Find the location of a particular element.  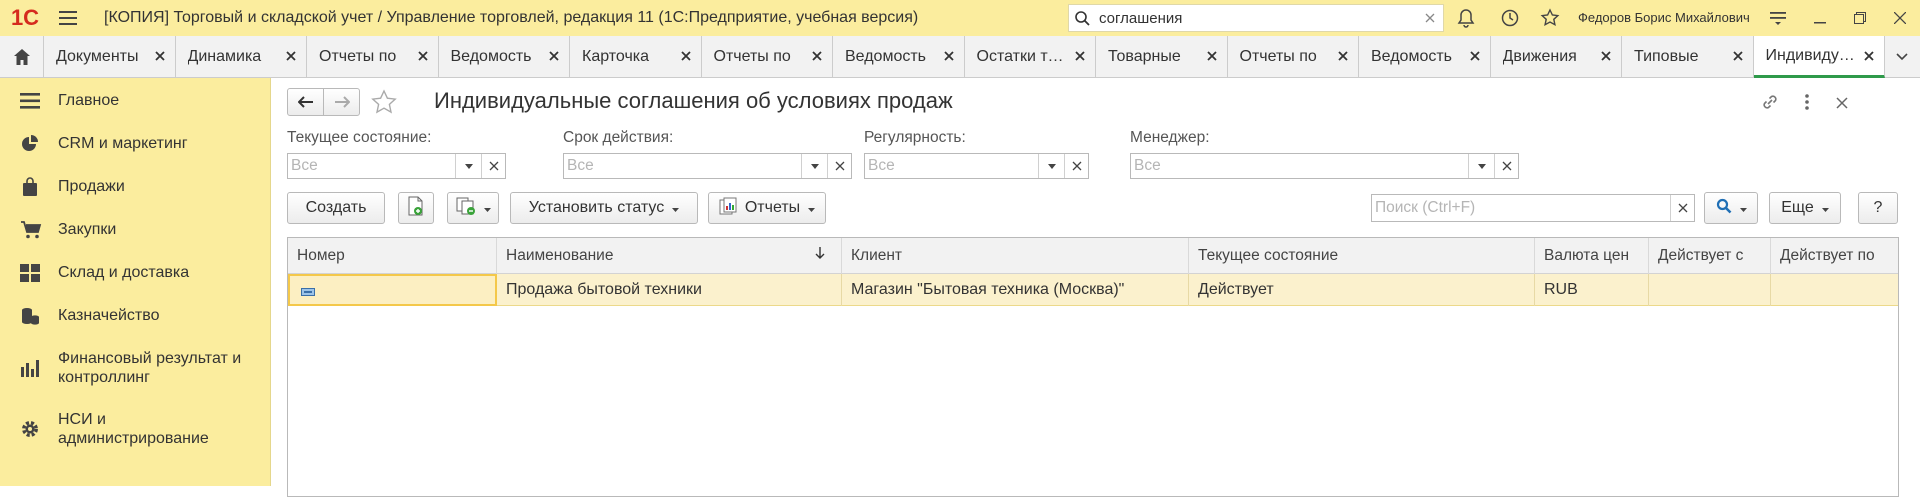

global-search-input is located at coordinates (1256, 18).